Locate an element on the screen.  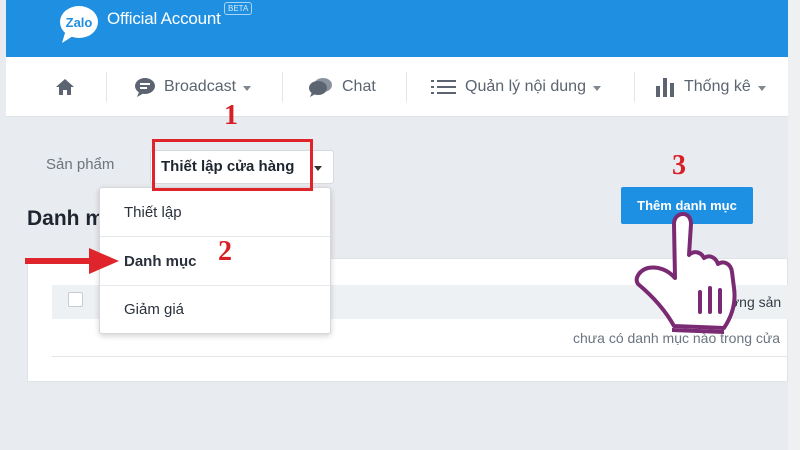
app-header: Zalo Official Account BETA is located at coordinates (397, 28).